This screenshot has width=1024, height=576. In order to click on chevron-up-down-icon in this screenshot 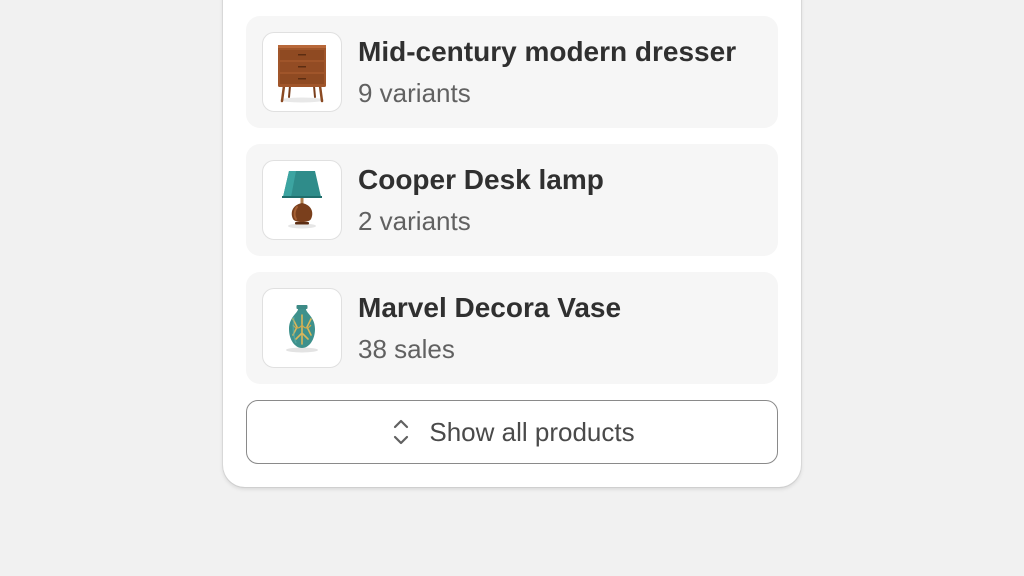, I will do `click(401, 432)`.